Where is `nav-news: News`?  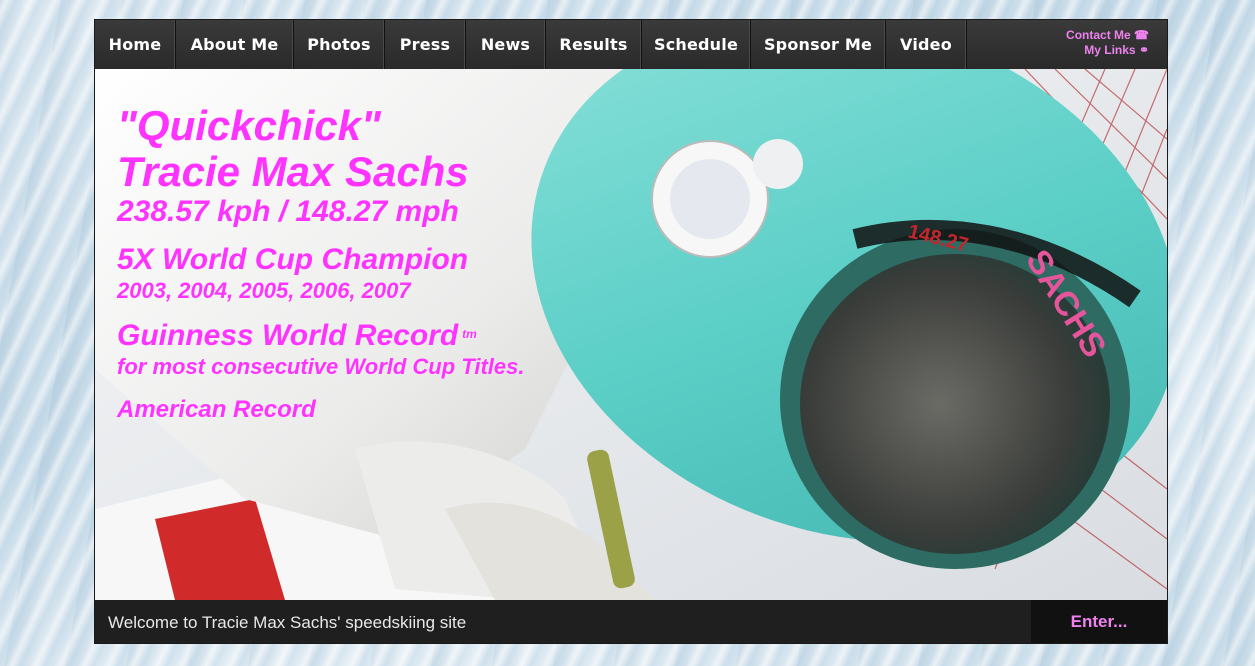 nav-news: News is located at coordinates (506, 44).